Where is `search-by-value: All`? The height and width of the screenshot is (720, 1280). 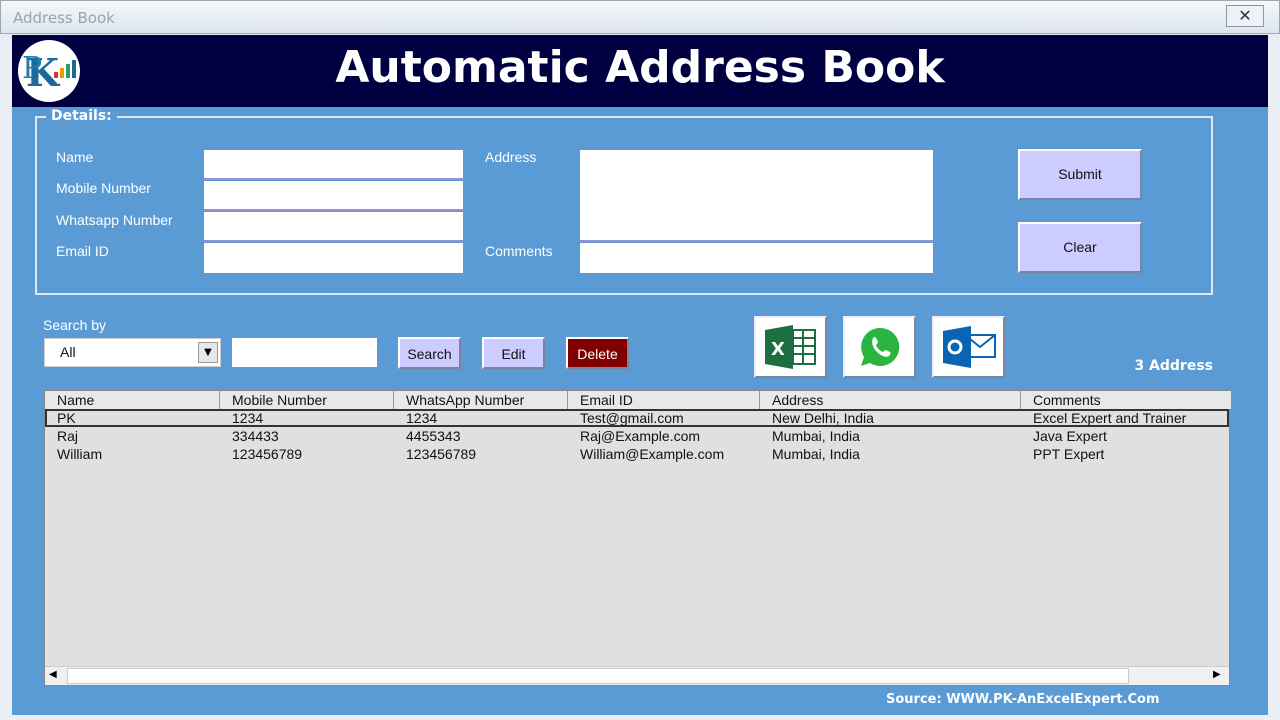 search-by-value: All is located at coordinates (68, 352).